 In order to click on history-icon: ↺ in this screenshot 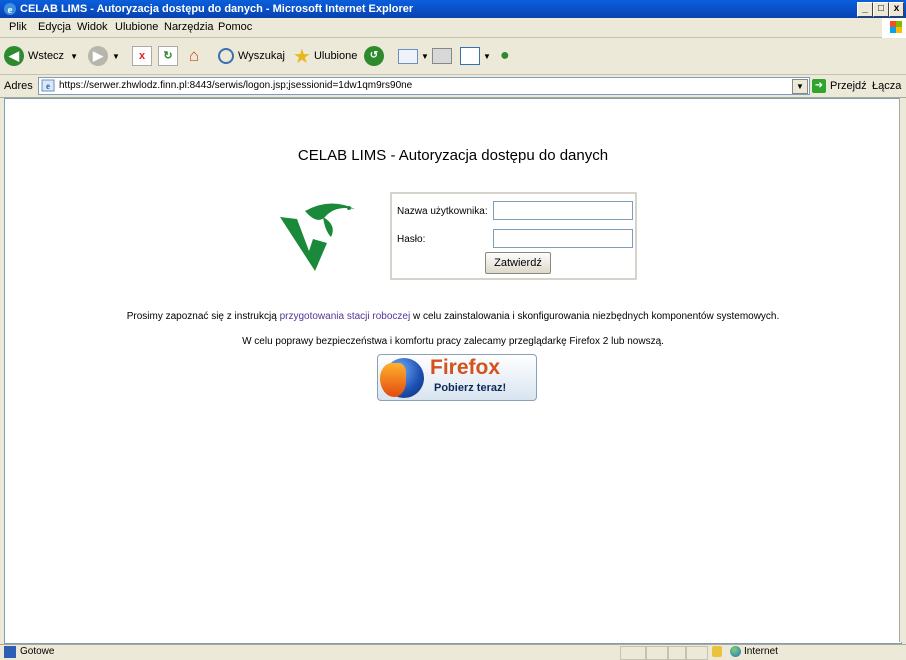, I will do `click(374, 56)`.